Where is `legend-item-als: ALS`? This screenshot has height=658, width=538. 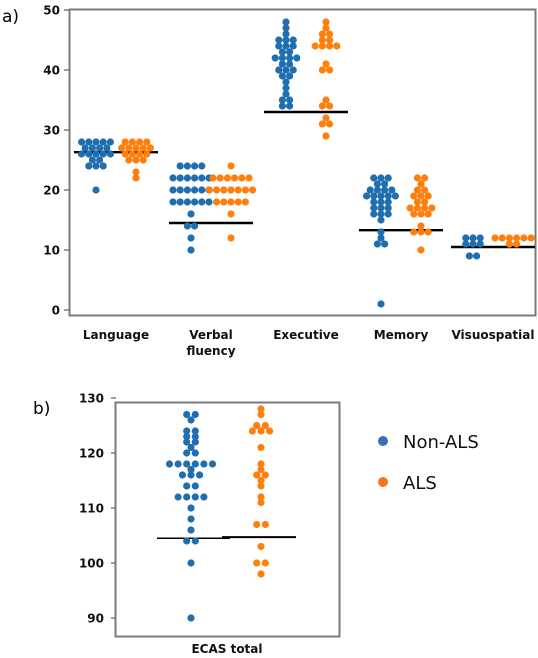 legend-item-als: ALS is located at coordinates (407, 483).